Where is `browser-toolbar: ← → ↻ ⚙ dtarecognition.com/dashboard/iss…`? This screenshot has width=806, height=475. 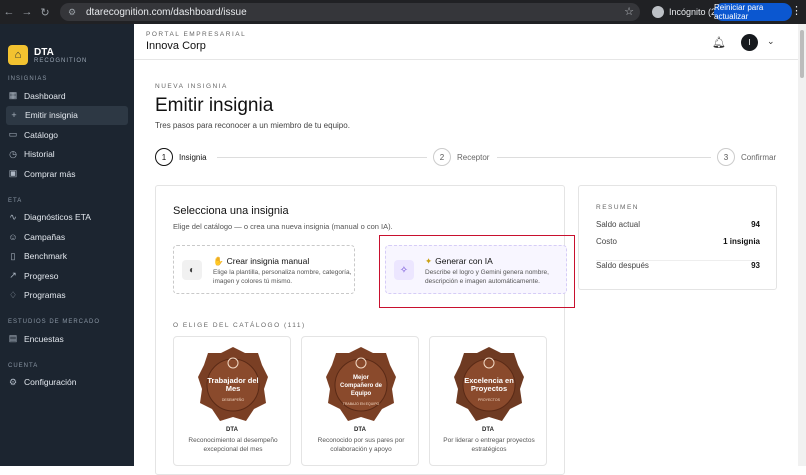 browser-toolbar: ← → ↻ ⚙ dtarecognition.com/dashboard/iss… is located at coordinates (403, 12).